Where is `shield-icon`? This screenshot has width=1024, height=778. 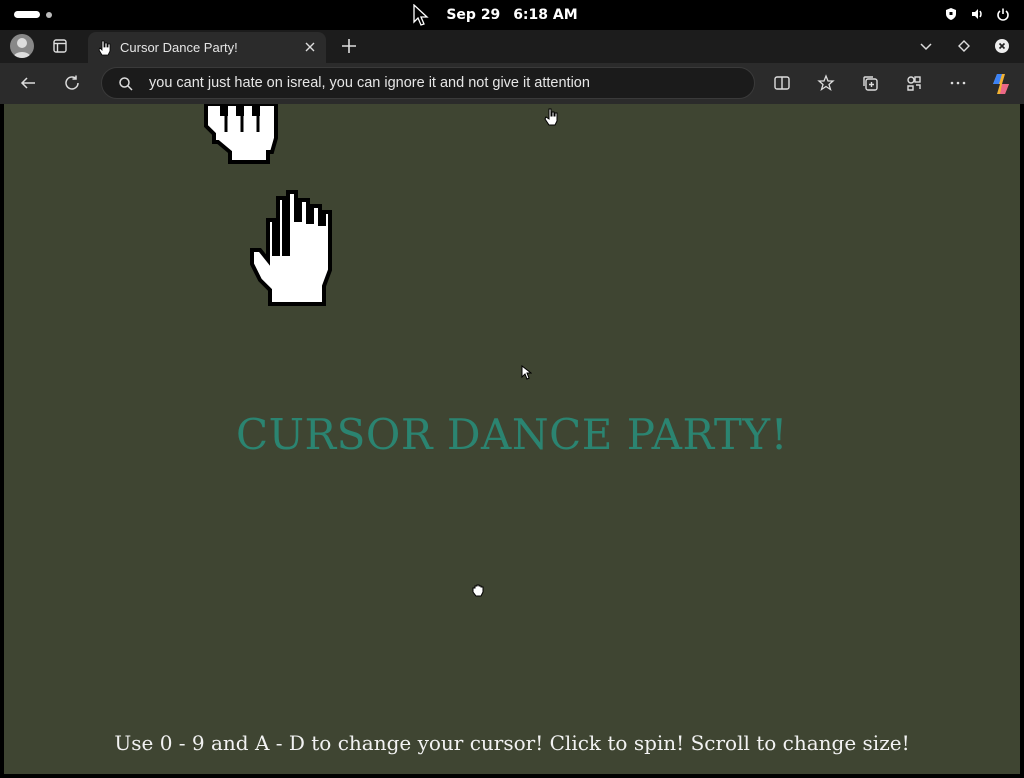 shield-icon is located at coordinates (951, 14).